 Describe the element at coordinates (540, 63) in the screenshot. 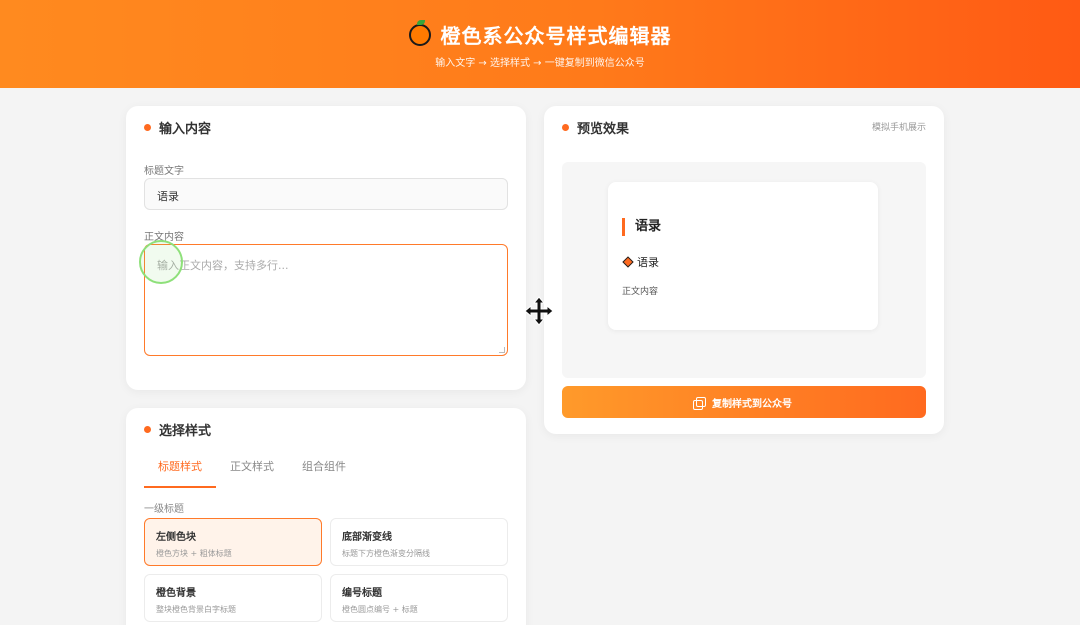

I see `app-subtitle: 输入文字 → 选择样式 → 一键复制到微信公众号` at that location.